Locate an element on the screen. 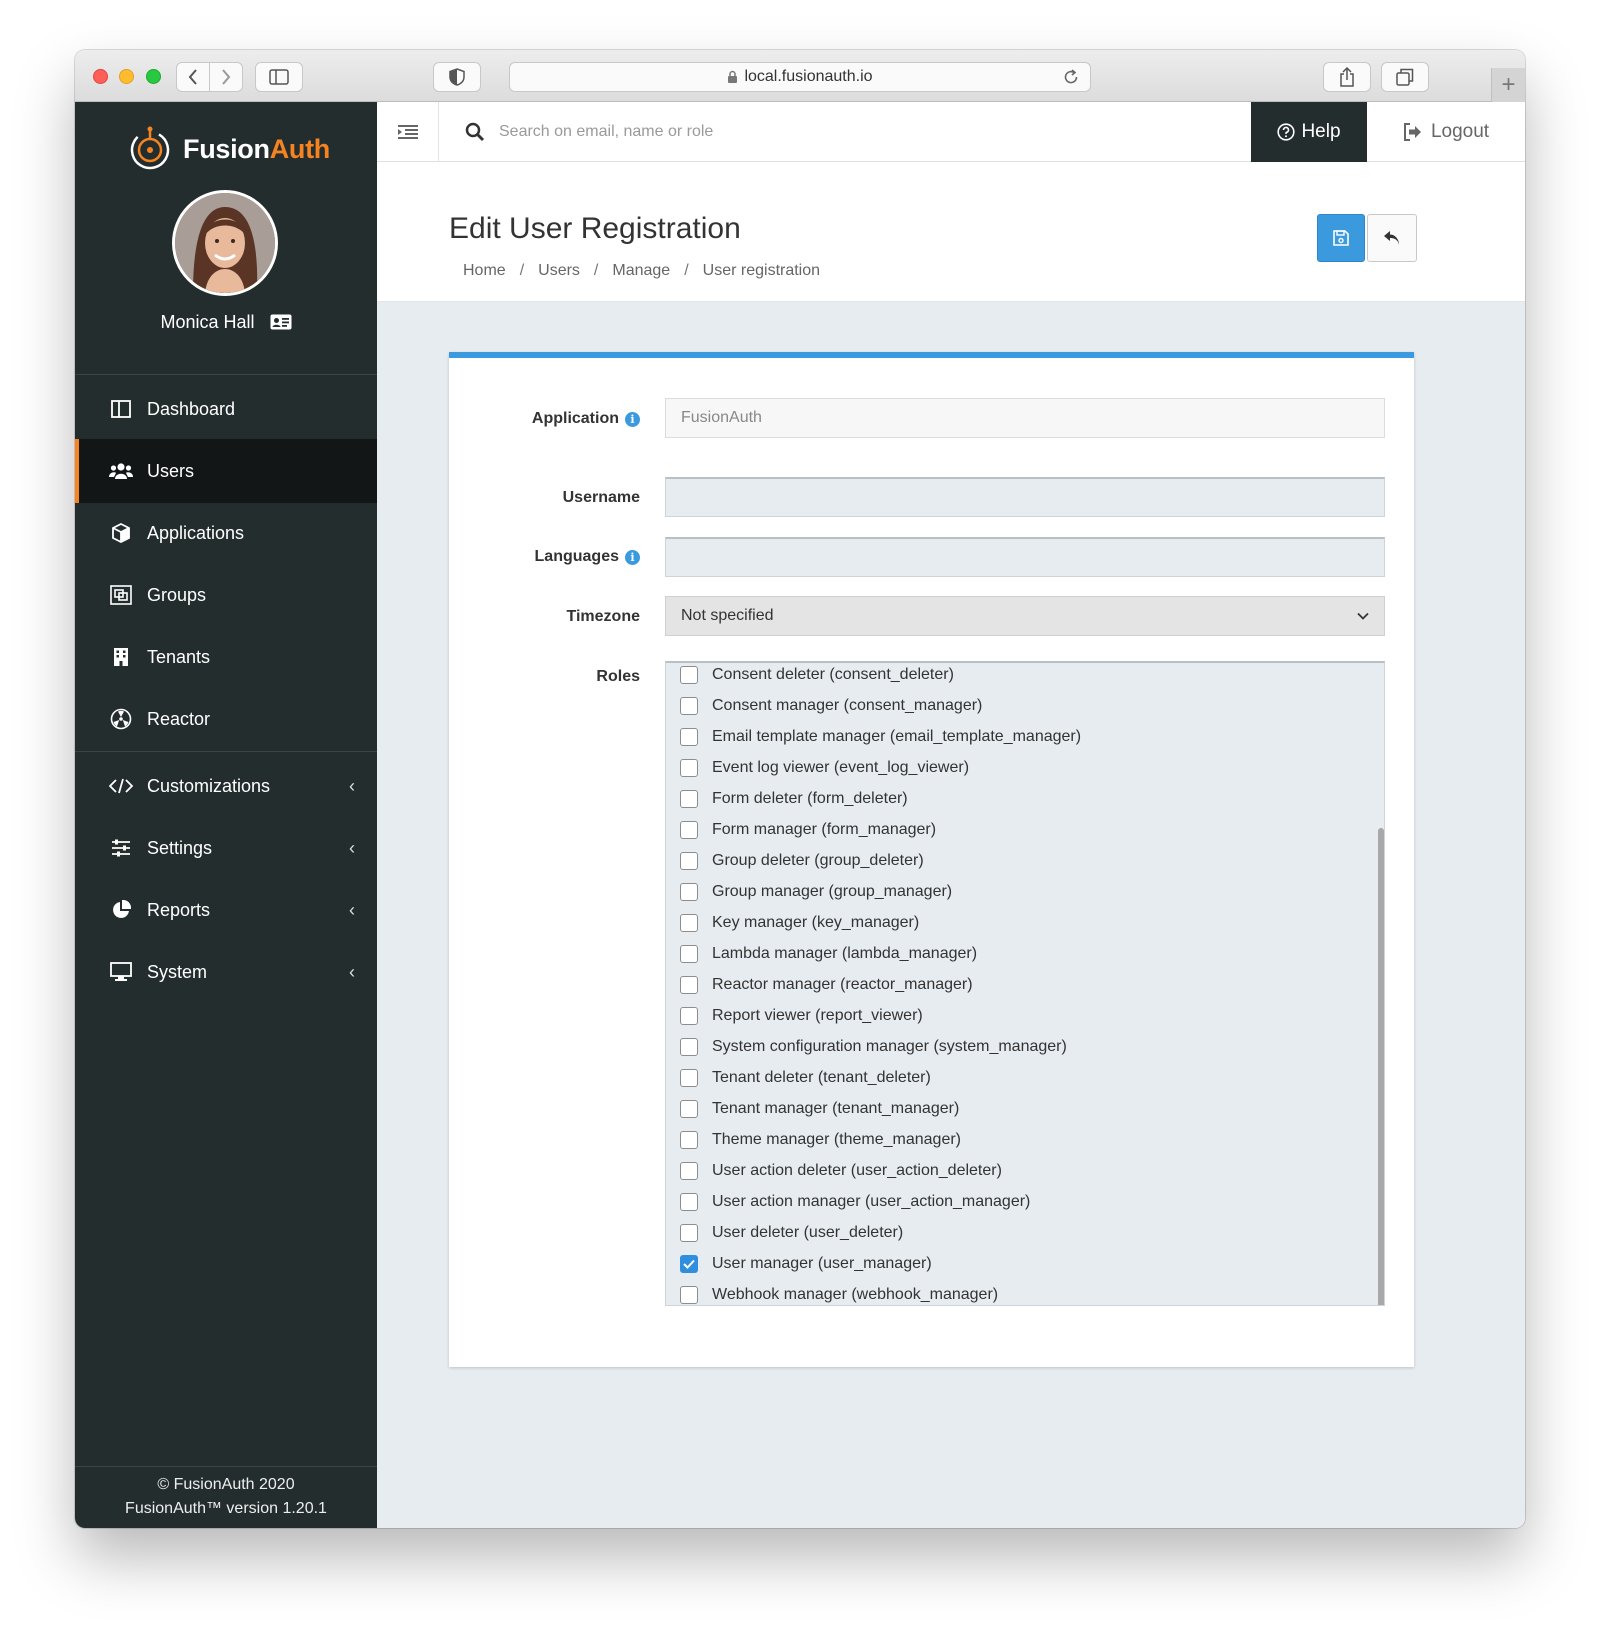 This screenshot has height=1627, width=1600. breadcrumb-manage: Manage is located at coordinates (641, 271).